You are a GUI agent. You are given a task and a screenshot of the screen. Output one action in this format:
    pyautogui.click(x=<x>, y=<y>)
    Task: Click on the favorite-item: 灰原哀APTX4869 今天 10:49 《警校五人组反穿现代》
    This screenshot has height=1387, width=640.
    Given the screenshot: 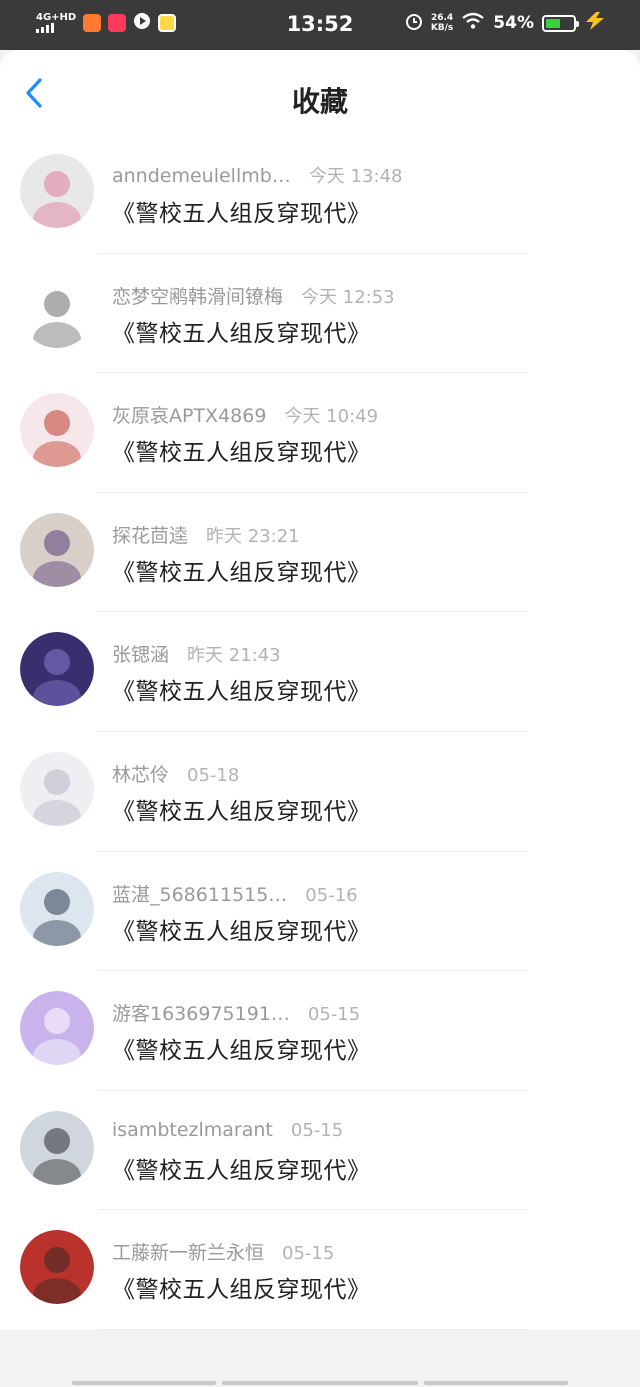 What is the action you would take?
    pyautogui.click(x=320, y=433)
    